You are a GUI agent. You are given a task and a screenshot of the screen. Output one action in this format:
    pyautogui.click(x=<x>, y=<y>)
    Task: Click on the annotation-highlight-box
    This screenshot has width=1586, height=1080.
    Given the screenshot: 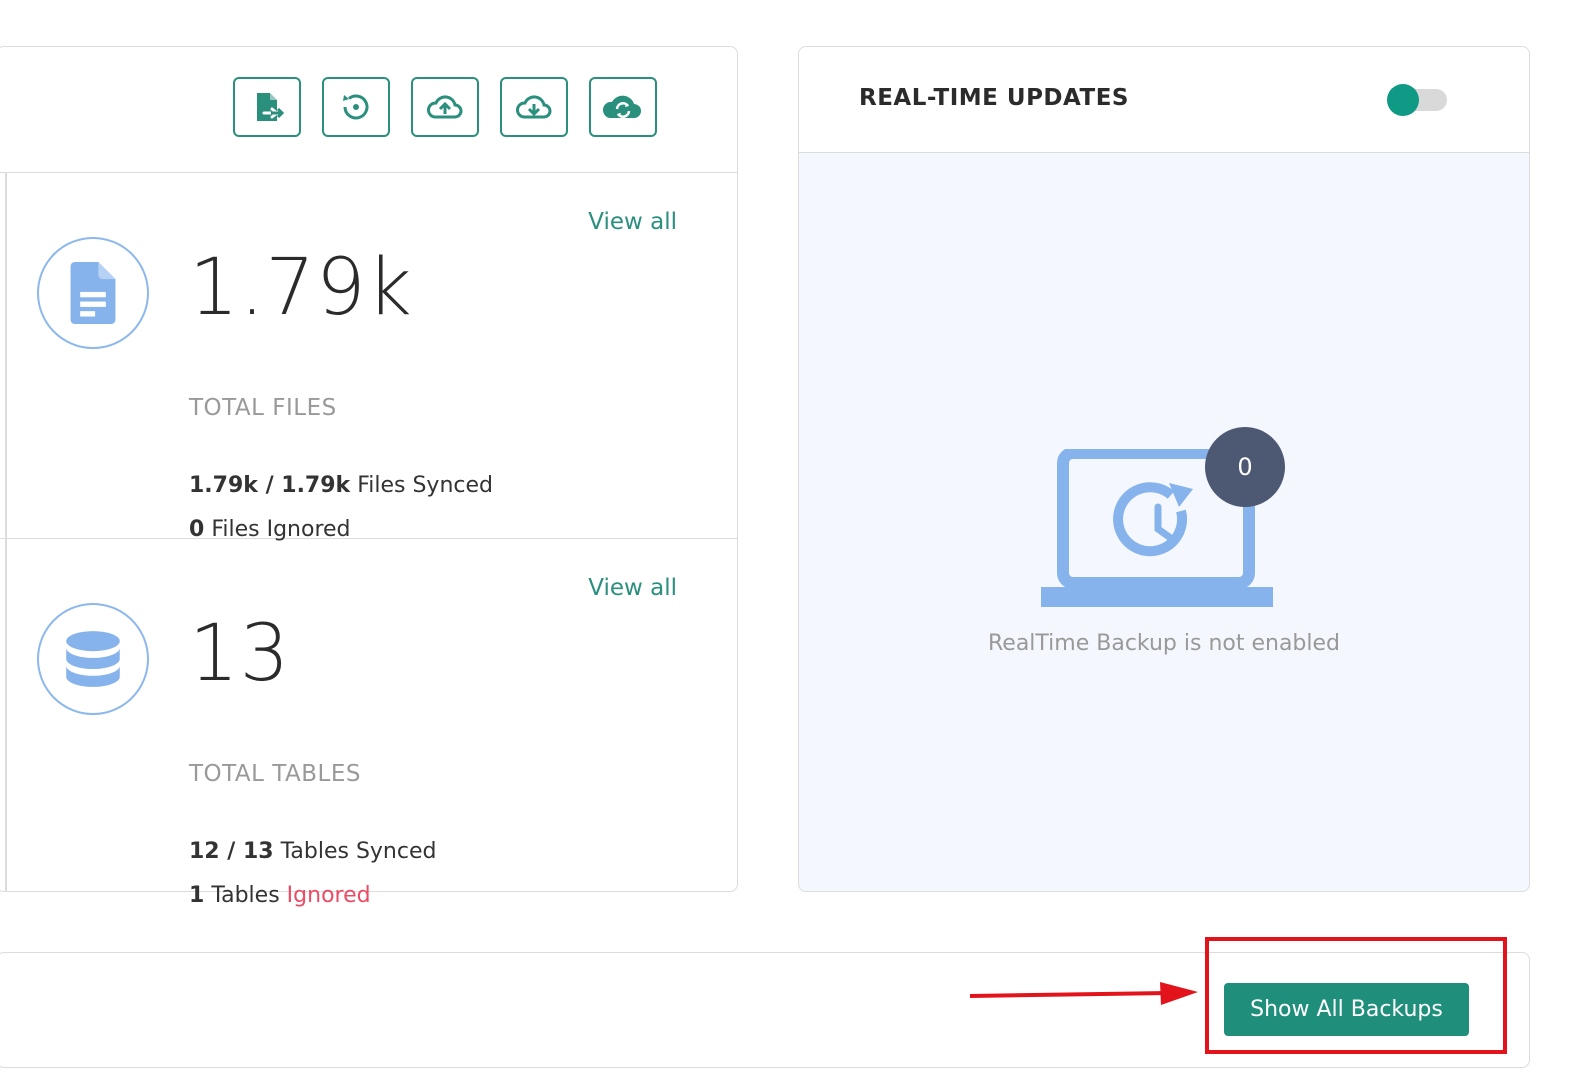 What is the action you would take?
    pyautogui.click(x=1356, y=995)
    